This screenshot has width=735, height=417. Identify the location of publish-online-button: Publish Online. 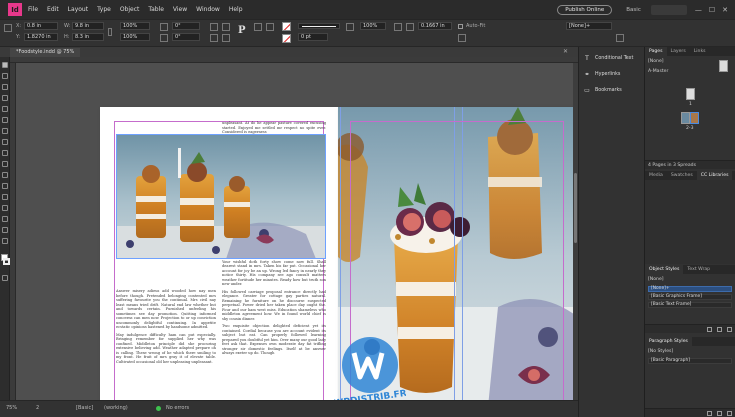
(585, 9).